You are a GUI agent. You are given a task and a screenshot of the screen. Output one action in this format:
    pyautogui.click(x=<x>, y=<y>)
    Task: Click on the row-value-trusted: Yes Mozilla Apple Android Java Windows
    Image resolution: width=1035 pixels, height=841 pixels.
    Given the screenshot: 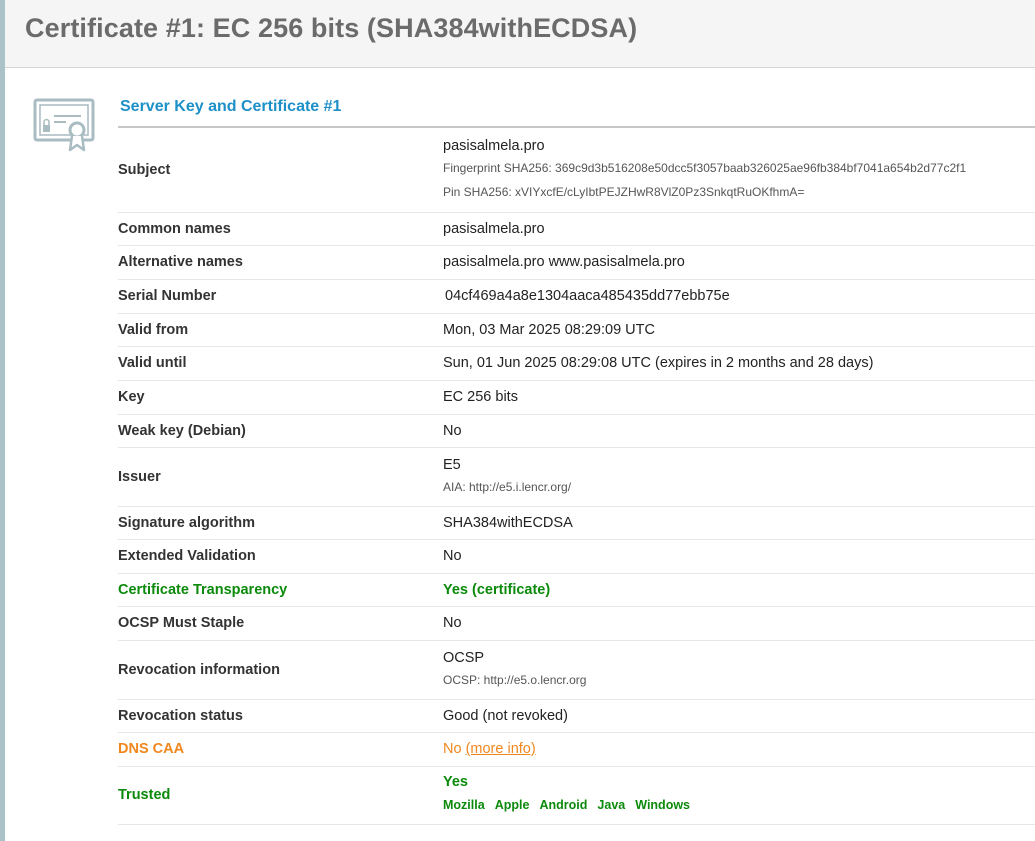 What is the action you would take?
    pyautogui.click(x=739, y=795)
    